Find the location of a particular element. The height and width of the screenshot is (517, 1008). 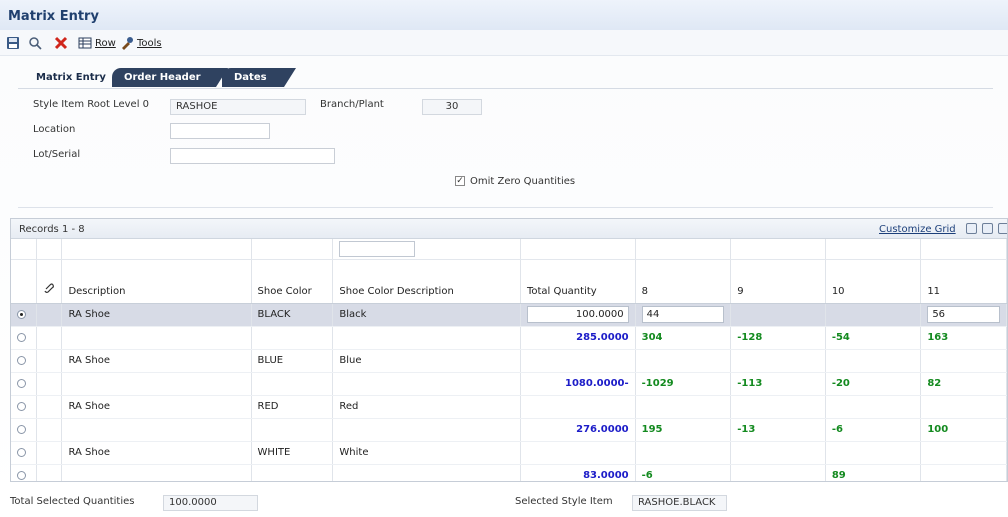

omit-zero-label: Omit Zero Quantities is located at coordinates (523, 181).